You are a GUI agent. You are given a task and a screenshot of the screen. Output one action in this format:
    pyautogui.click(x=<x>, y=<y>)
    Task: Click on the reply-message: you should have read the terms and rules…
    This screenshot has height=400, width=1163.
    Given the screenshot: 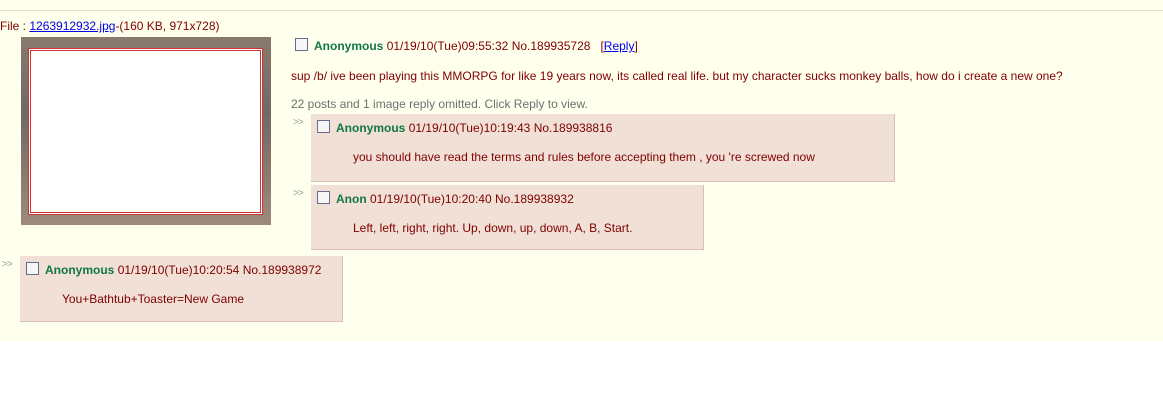 What is the action you would take?
    pyautogui.click(x=584, y=157)
    